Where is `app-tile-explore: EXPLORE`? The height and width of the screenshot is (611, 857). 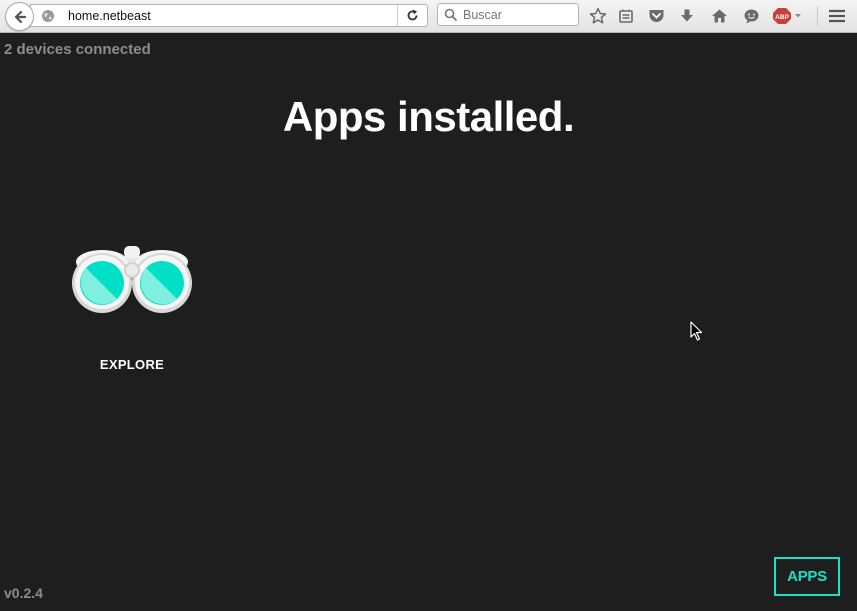 app-tile-explore: EXPLORE is located at coordinates (132, 307).